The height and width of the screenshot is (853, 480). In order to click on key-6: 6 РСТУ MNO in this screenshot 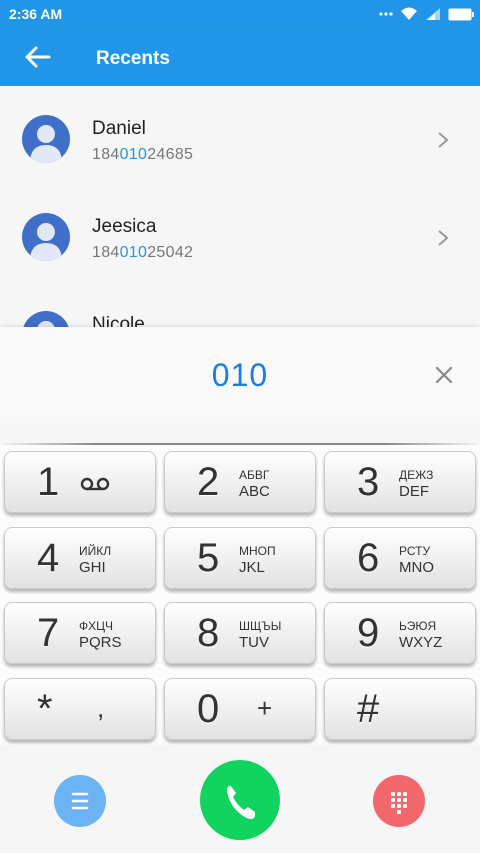, I will do `click(400, 558)`.